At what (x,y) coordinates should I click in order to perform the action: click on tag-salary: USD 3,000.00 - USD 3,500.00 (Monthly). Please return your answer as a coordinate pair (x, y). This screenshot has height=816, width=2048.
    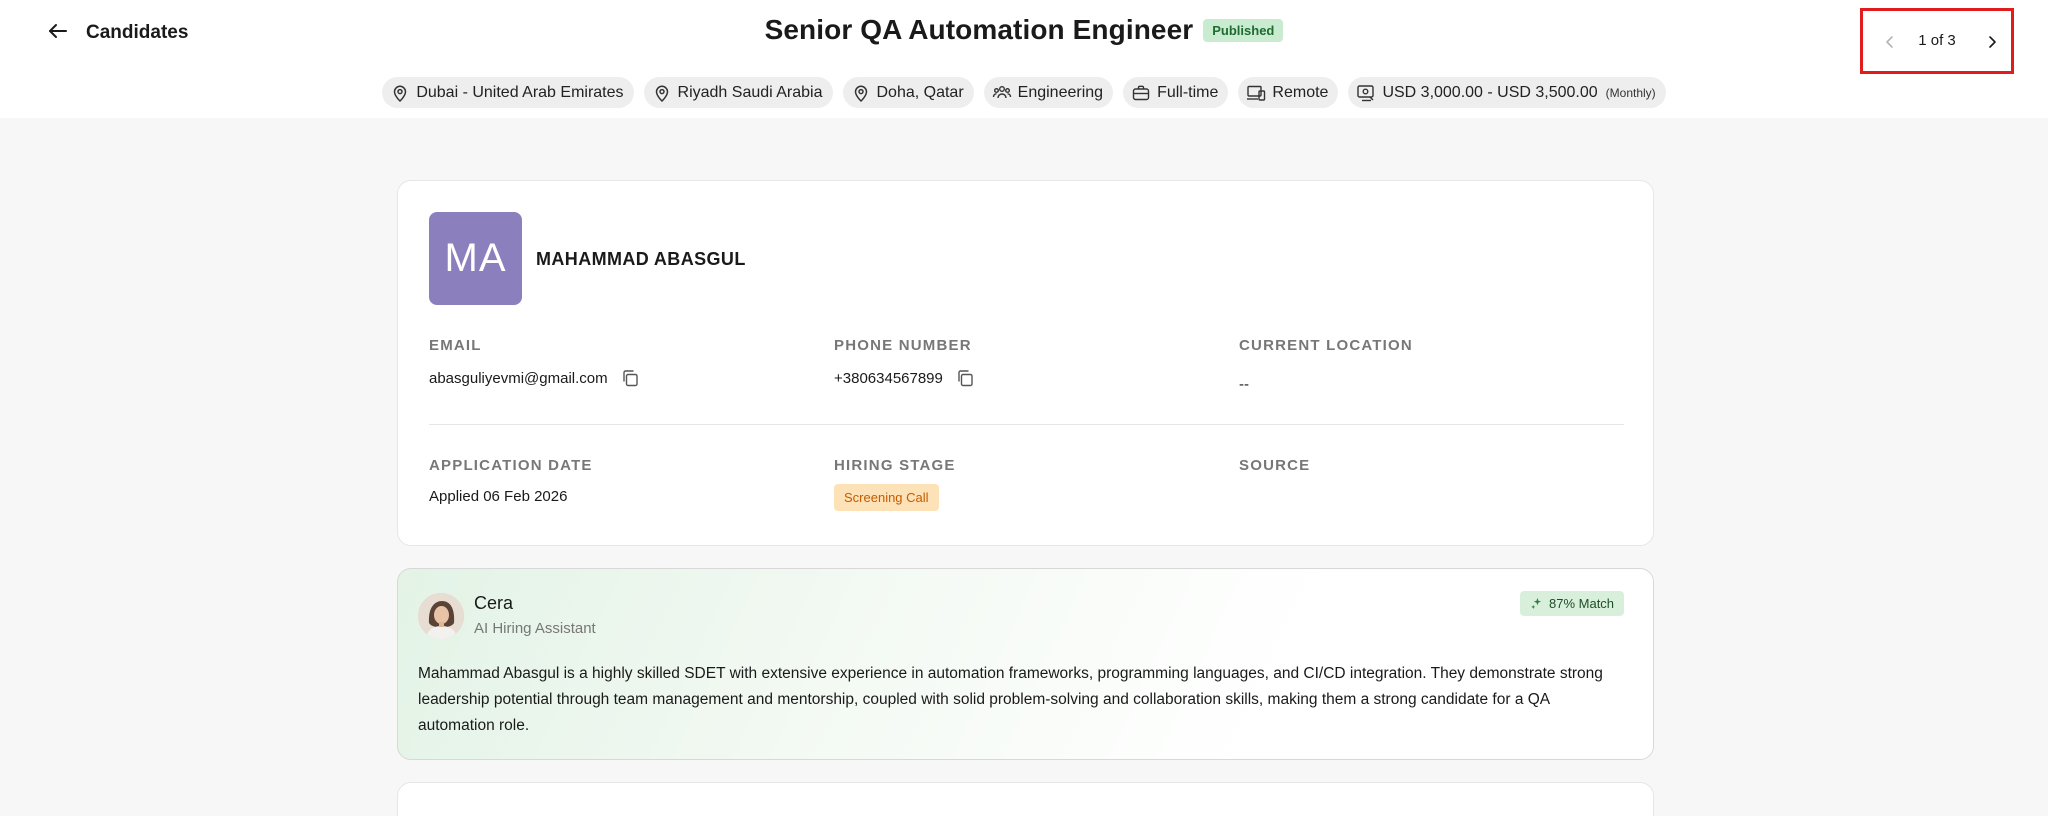
    Looking at the image, I should click on (1507, 92).